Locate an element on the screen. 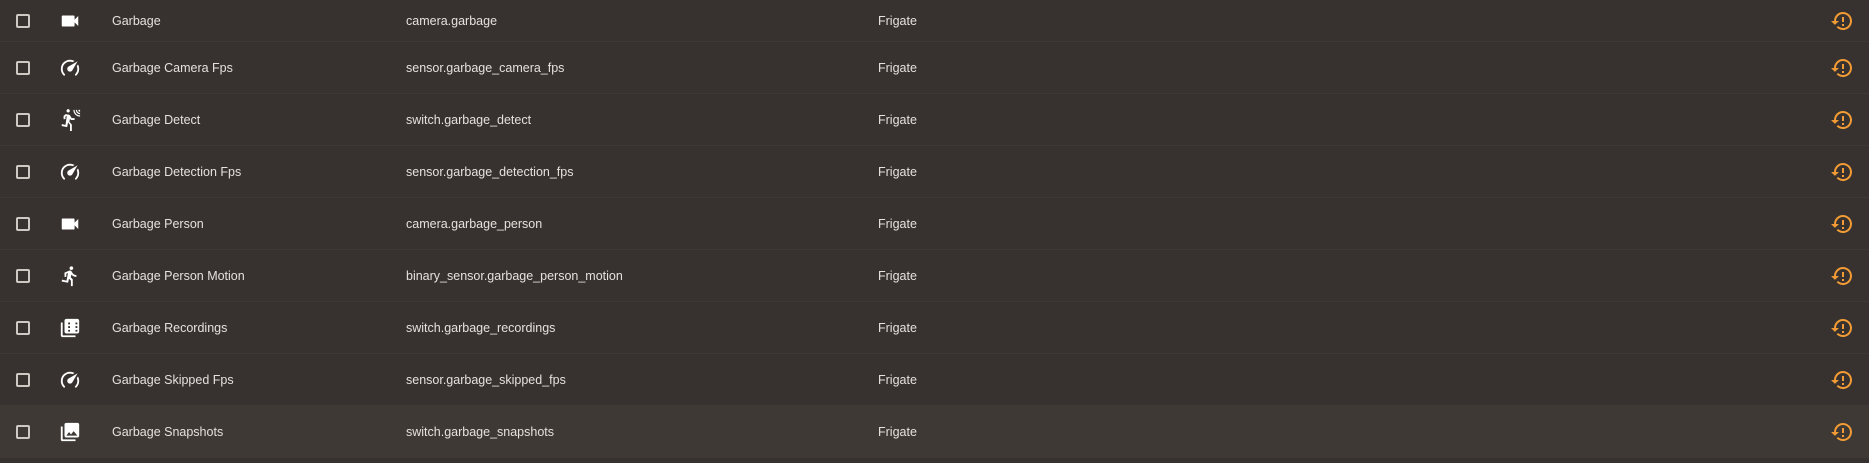 The width and height of the screenshot is (1869, 463). entity-name: Garbage Camera Fps is located at coordinates (172, 67).